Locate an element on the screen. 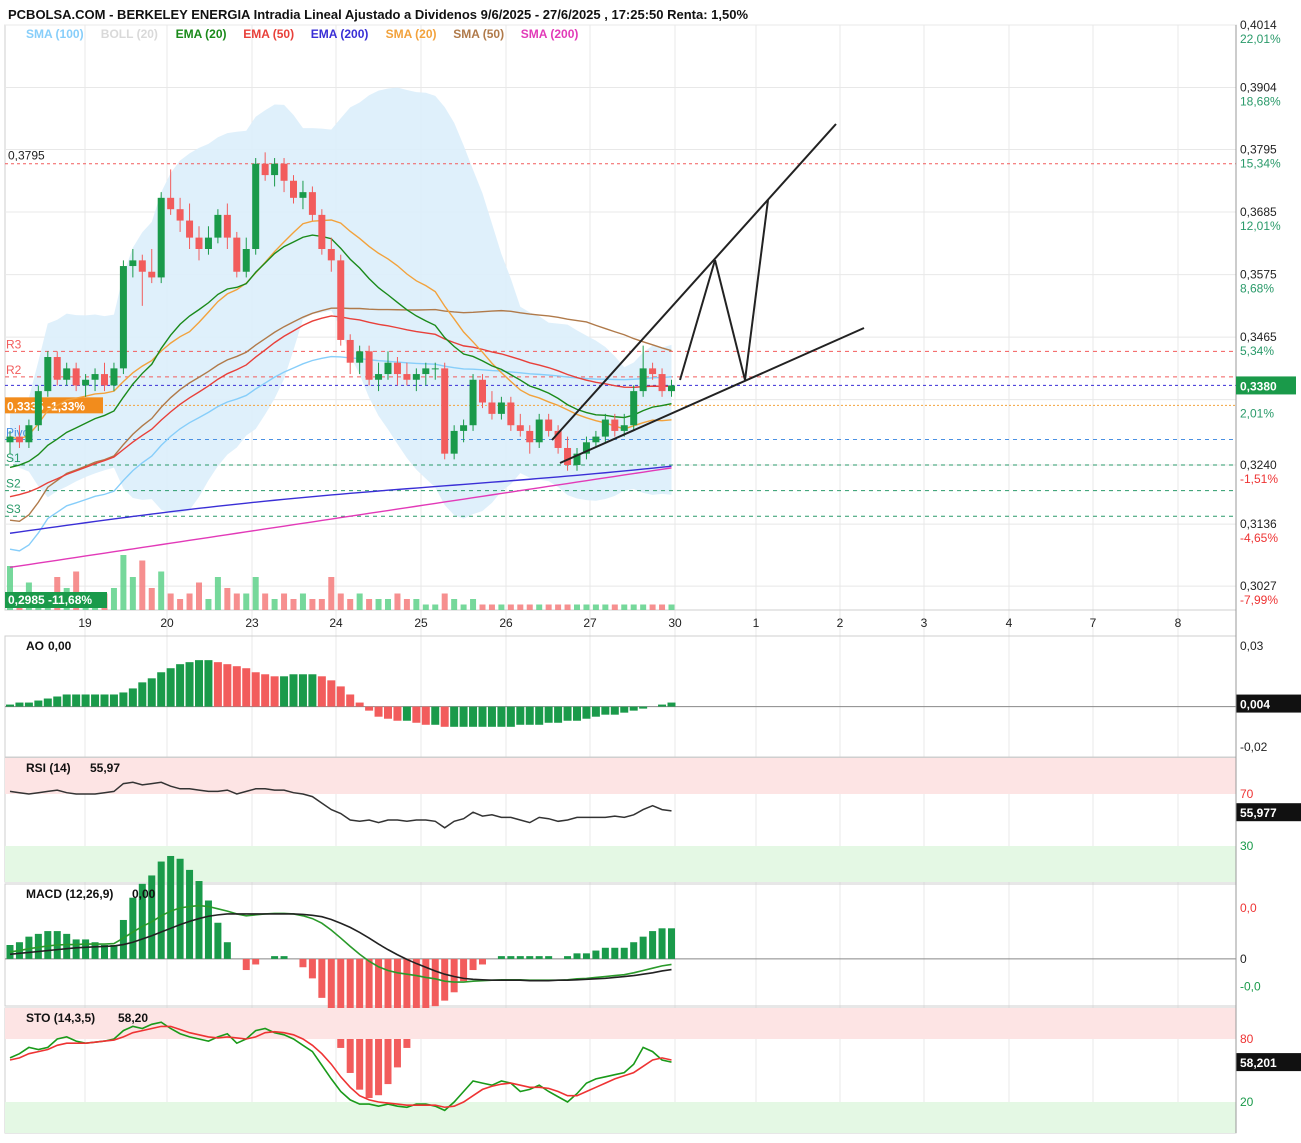 This screenshot has height=1143, width=1301. x-tick-label: 7 is located at coordinates (1093, 623).